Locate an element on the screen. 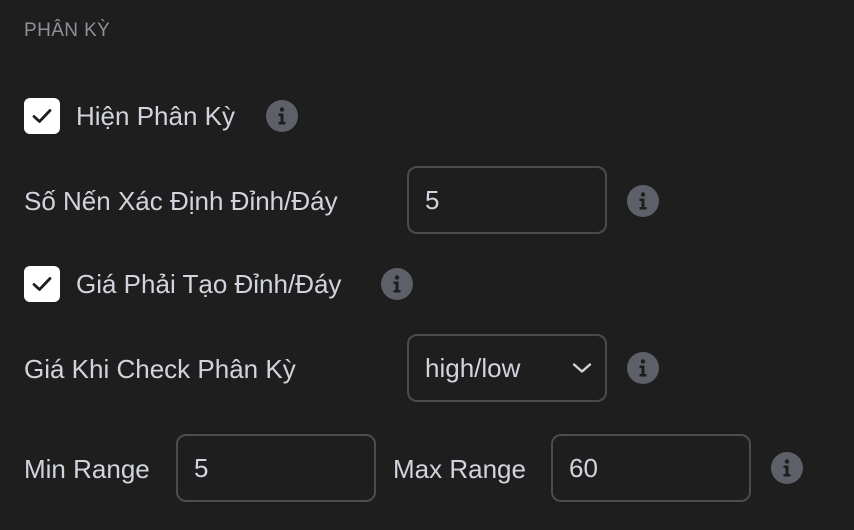 The image size is (854, 530). min-range-value: 5 is located at coordinates (201, 467).